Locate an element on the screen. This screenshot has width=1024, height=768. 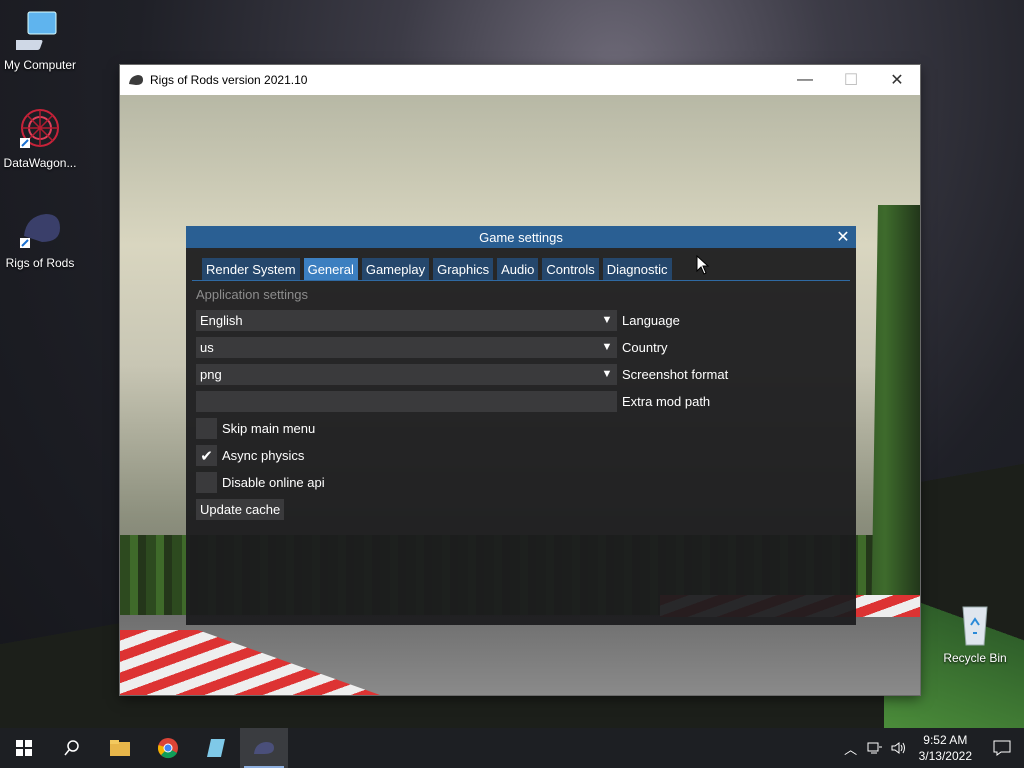
language-combo: English ▼ is located at coordinates (406, 320).